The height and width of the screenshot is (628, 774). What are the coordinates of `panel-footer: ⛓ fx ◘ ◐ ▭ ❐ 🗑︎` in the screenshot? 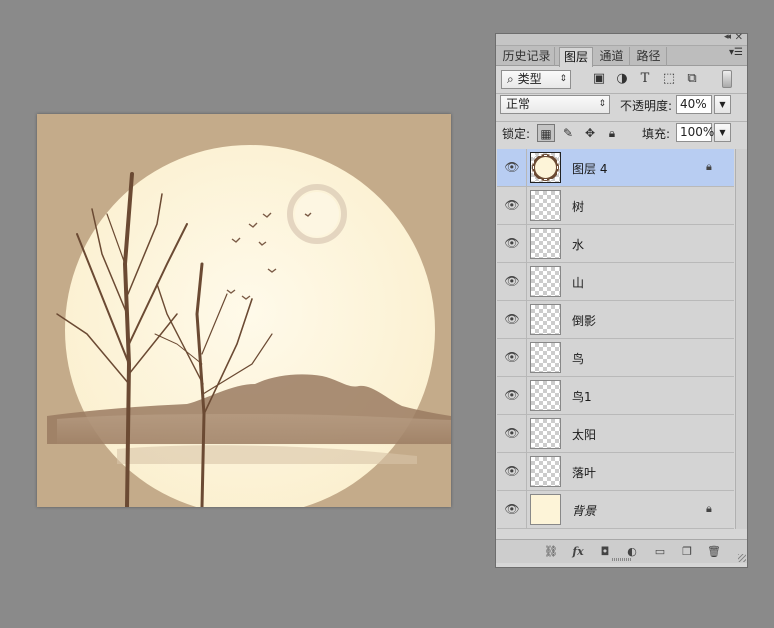 It's located at (621, 551).